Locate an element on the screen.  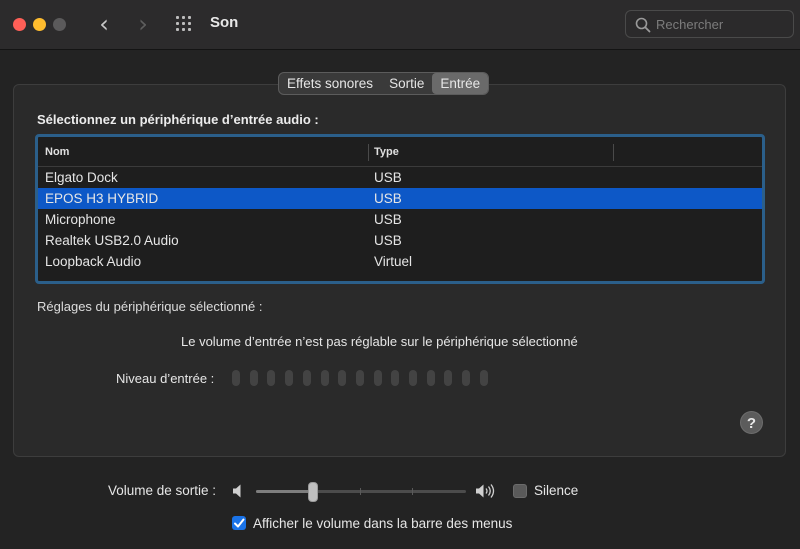
tab-bar: Effets sonores Sortie Entrée is located at coordinates (384, 83).